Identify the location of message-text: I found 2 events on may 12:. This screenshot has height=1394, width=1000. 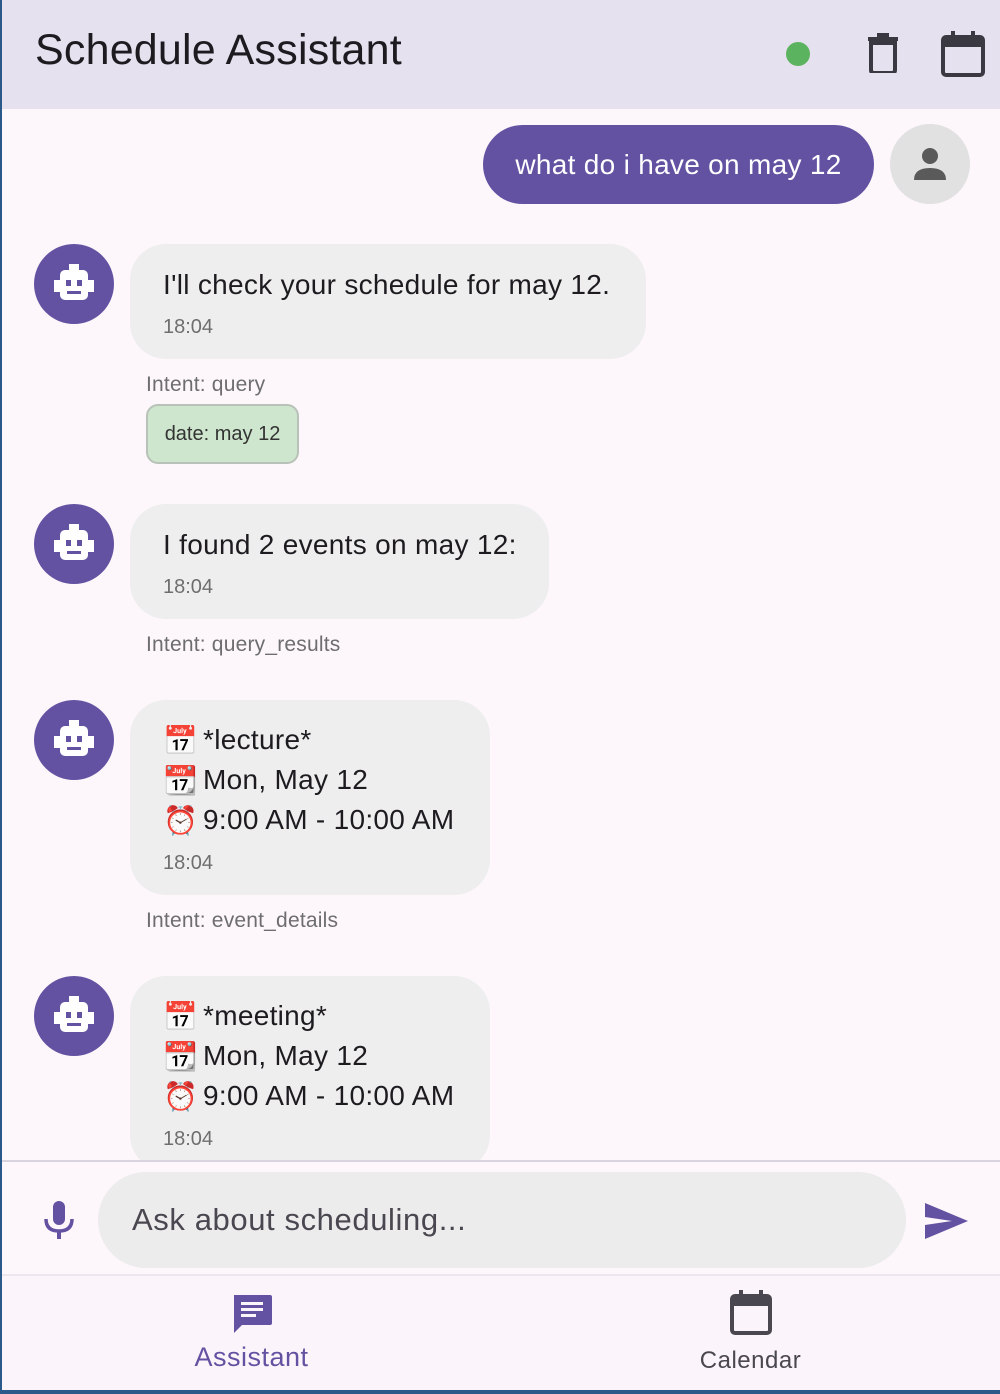
(340, 544).